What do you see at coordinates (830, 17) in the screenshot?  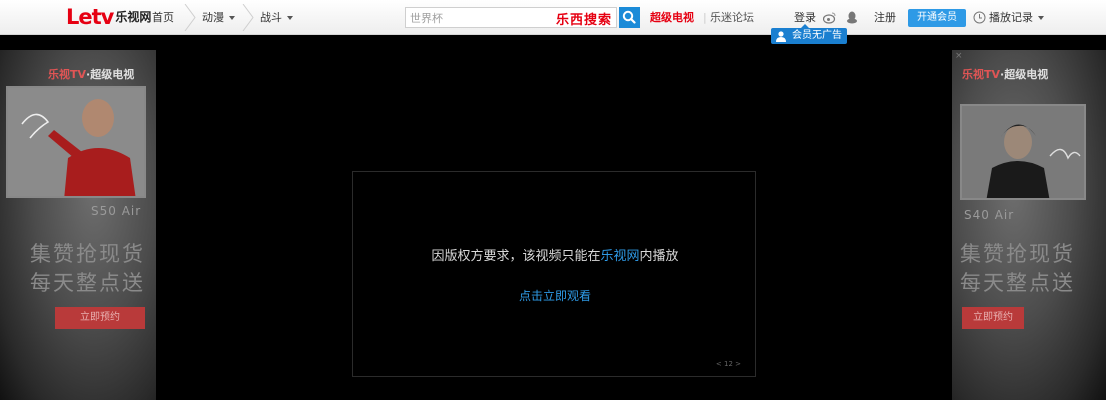 I see `weibo-icon` at bounding box center [830, 17].